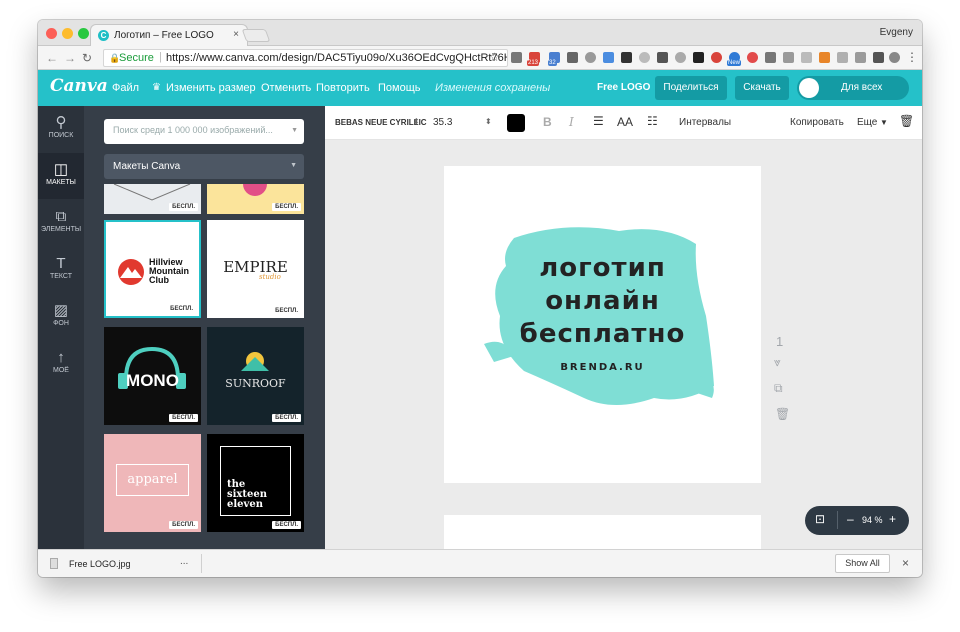  I want to click on secure-label: Secure, so click(136, 58).